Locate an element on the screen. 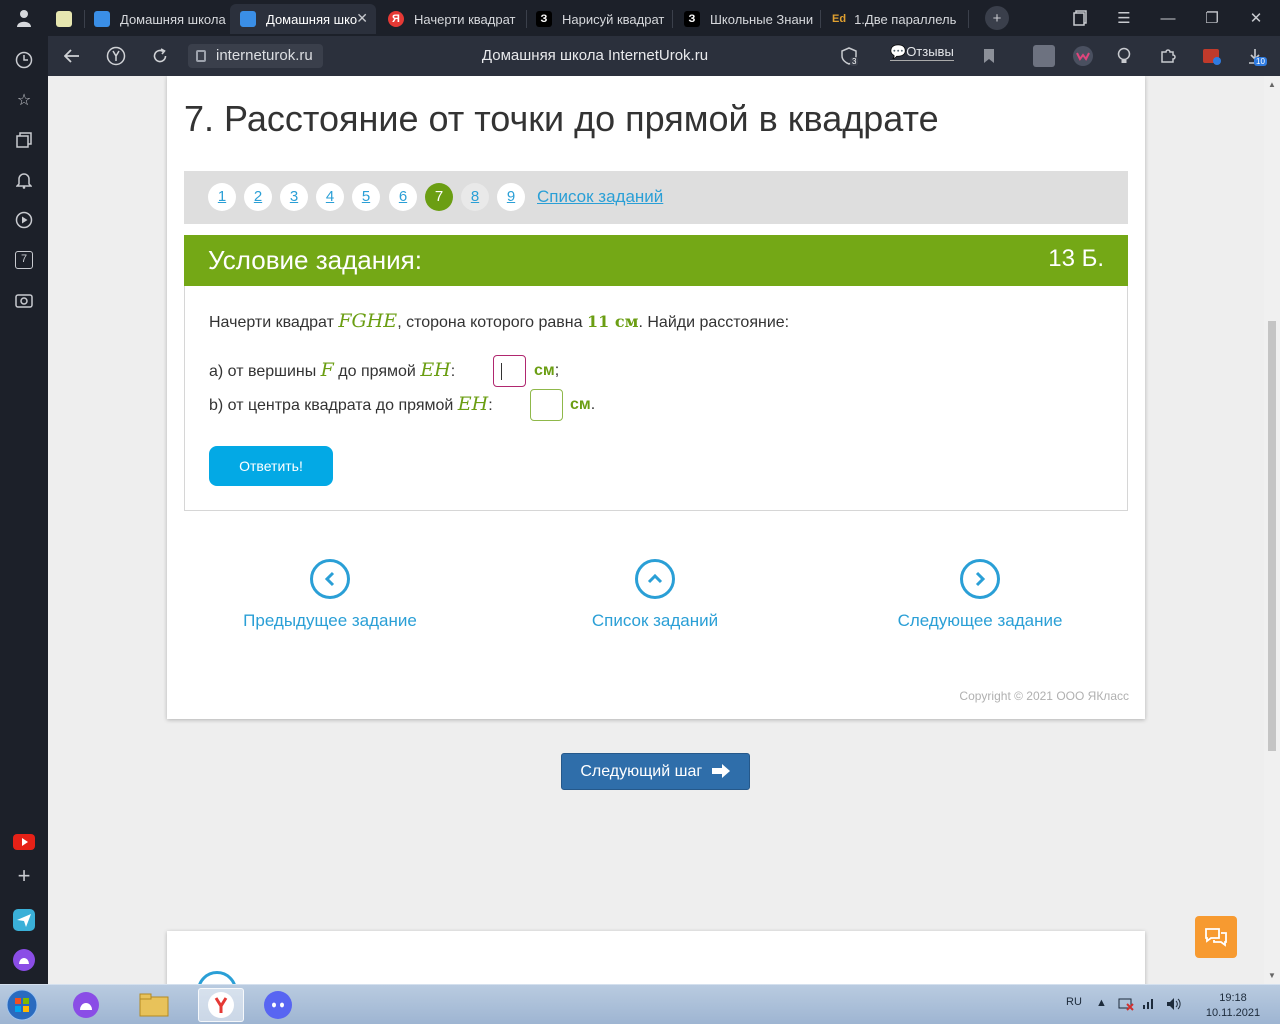 This screenshot has width=1280, height=1024. video-play-icon is located at coordinates (24, 220).